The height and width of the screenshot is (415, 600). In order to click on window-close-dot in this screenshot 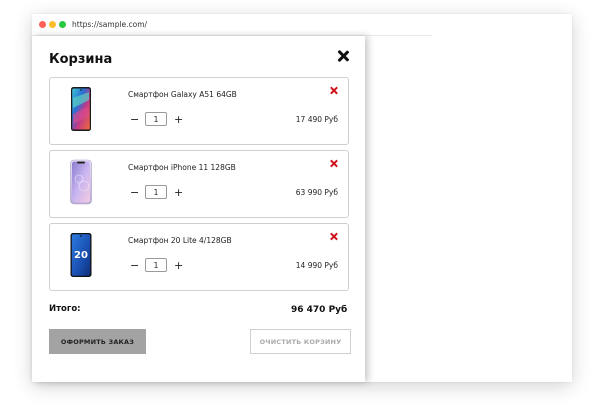, I will do `click(42, 24)`.